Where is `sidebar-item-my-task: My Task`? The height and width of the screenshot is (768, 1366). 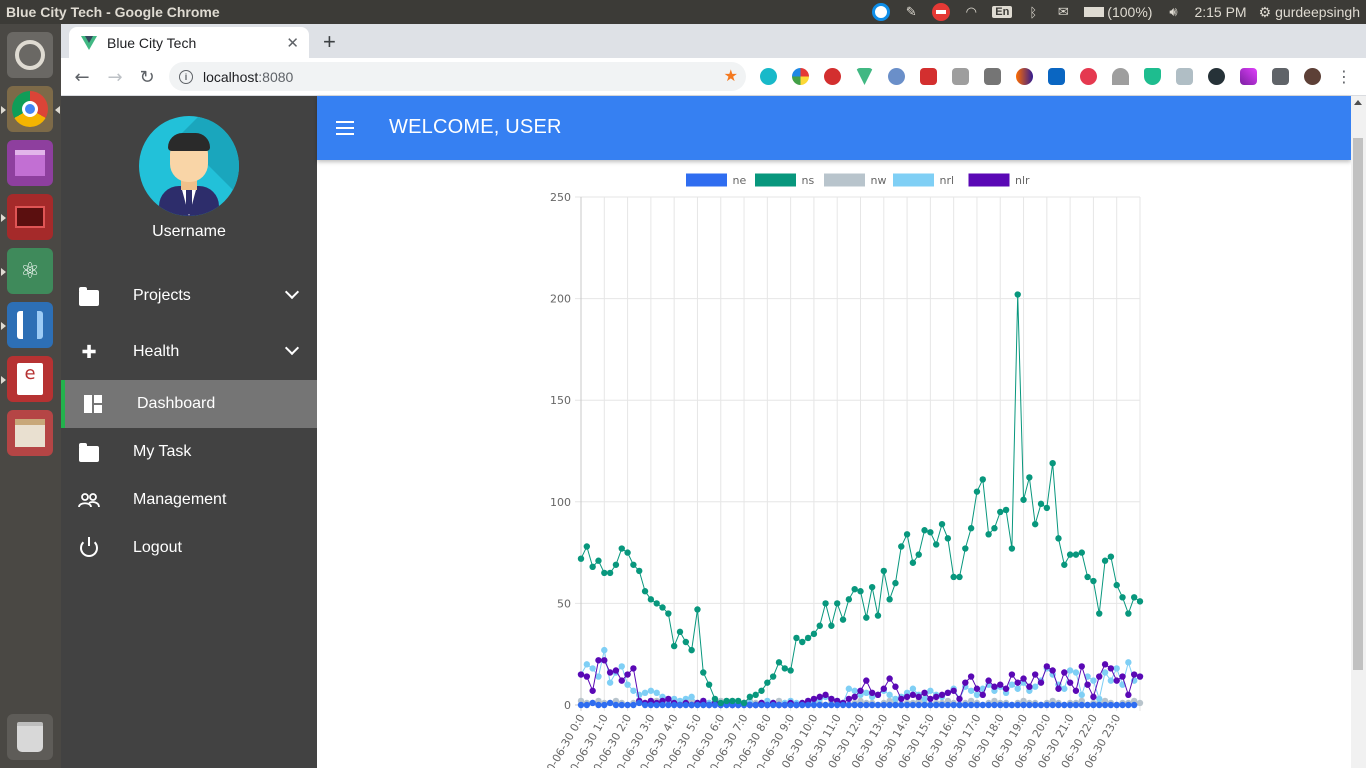
sidebar-item-my-task: My Task is located at coordinates (189, 452).